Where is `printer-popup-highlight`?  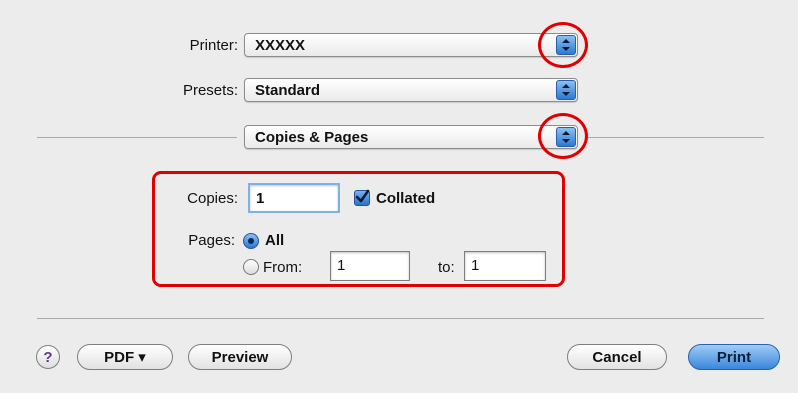 printer-popup-highlight is located at coordinates (563, 45).